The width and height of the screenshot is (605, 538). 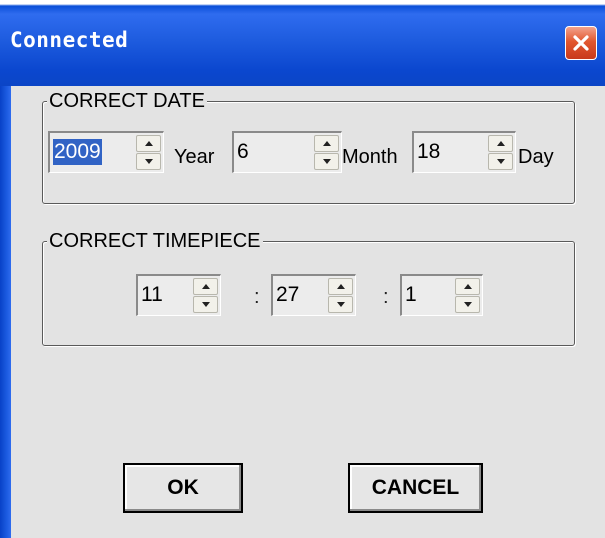 What do you see at coordinates (69, 40) in the screenshot?
I see `window-title: Connected` at bounding box center [69, 40].